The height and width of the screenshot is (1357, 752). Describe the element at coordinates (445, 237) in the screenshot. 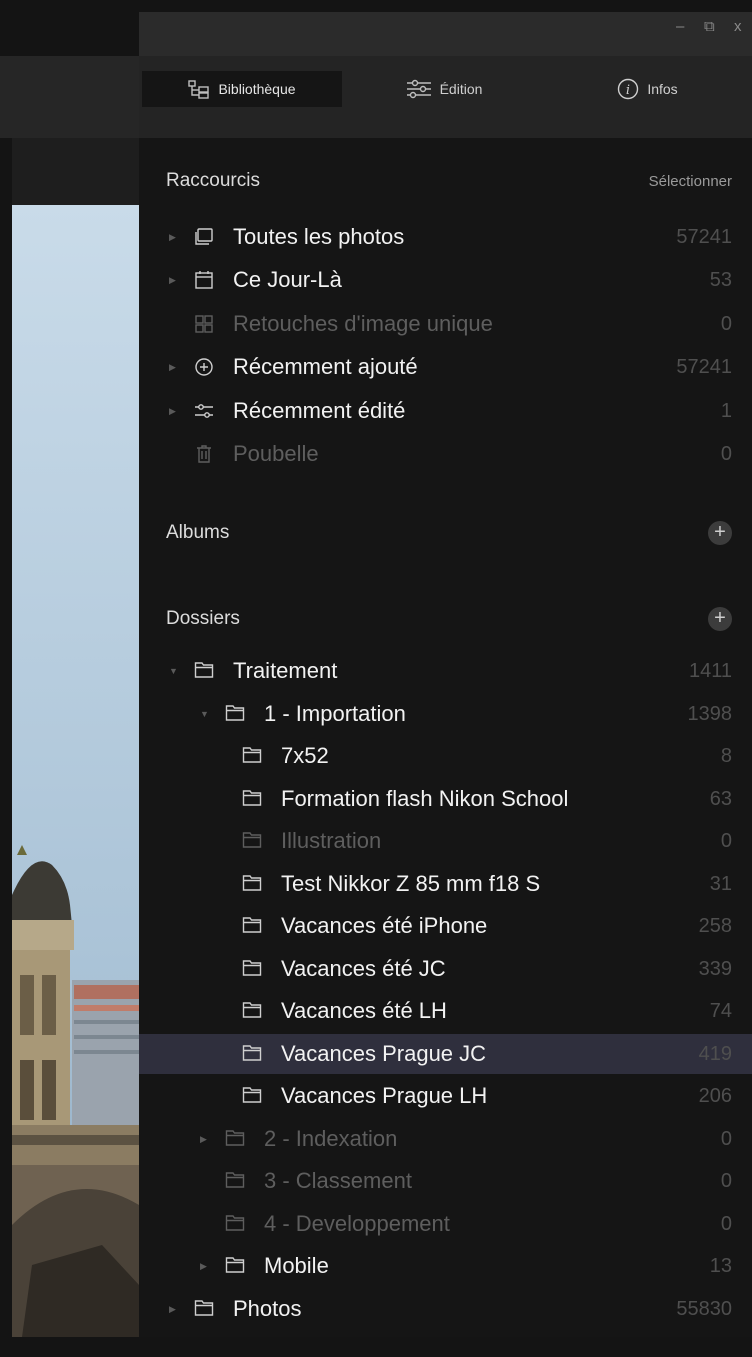

I see `shortcut-item: ▶ Toutes les photos 57241` at that location.